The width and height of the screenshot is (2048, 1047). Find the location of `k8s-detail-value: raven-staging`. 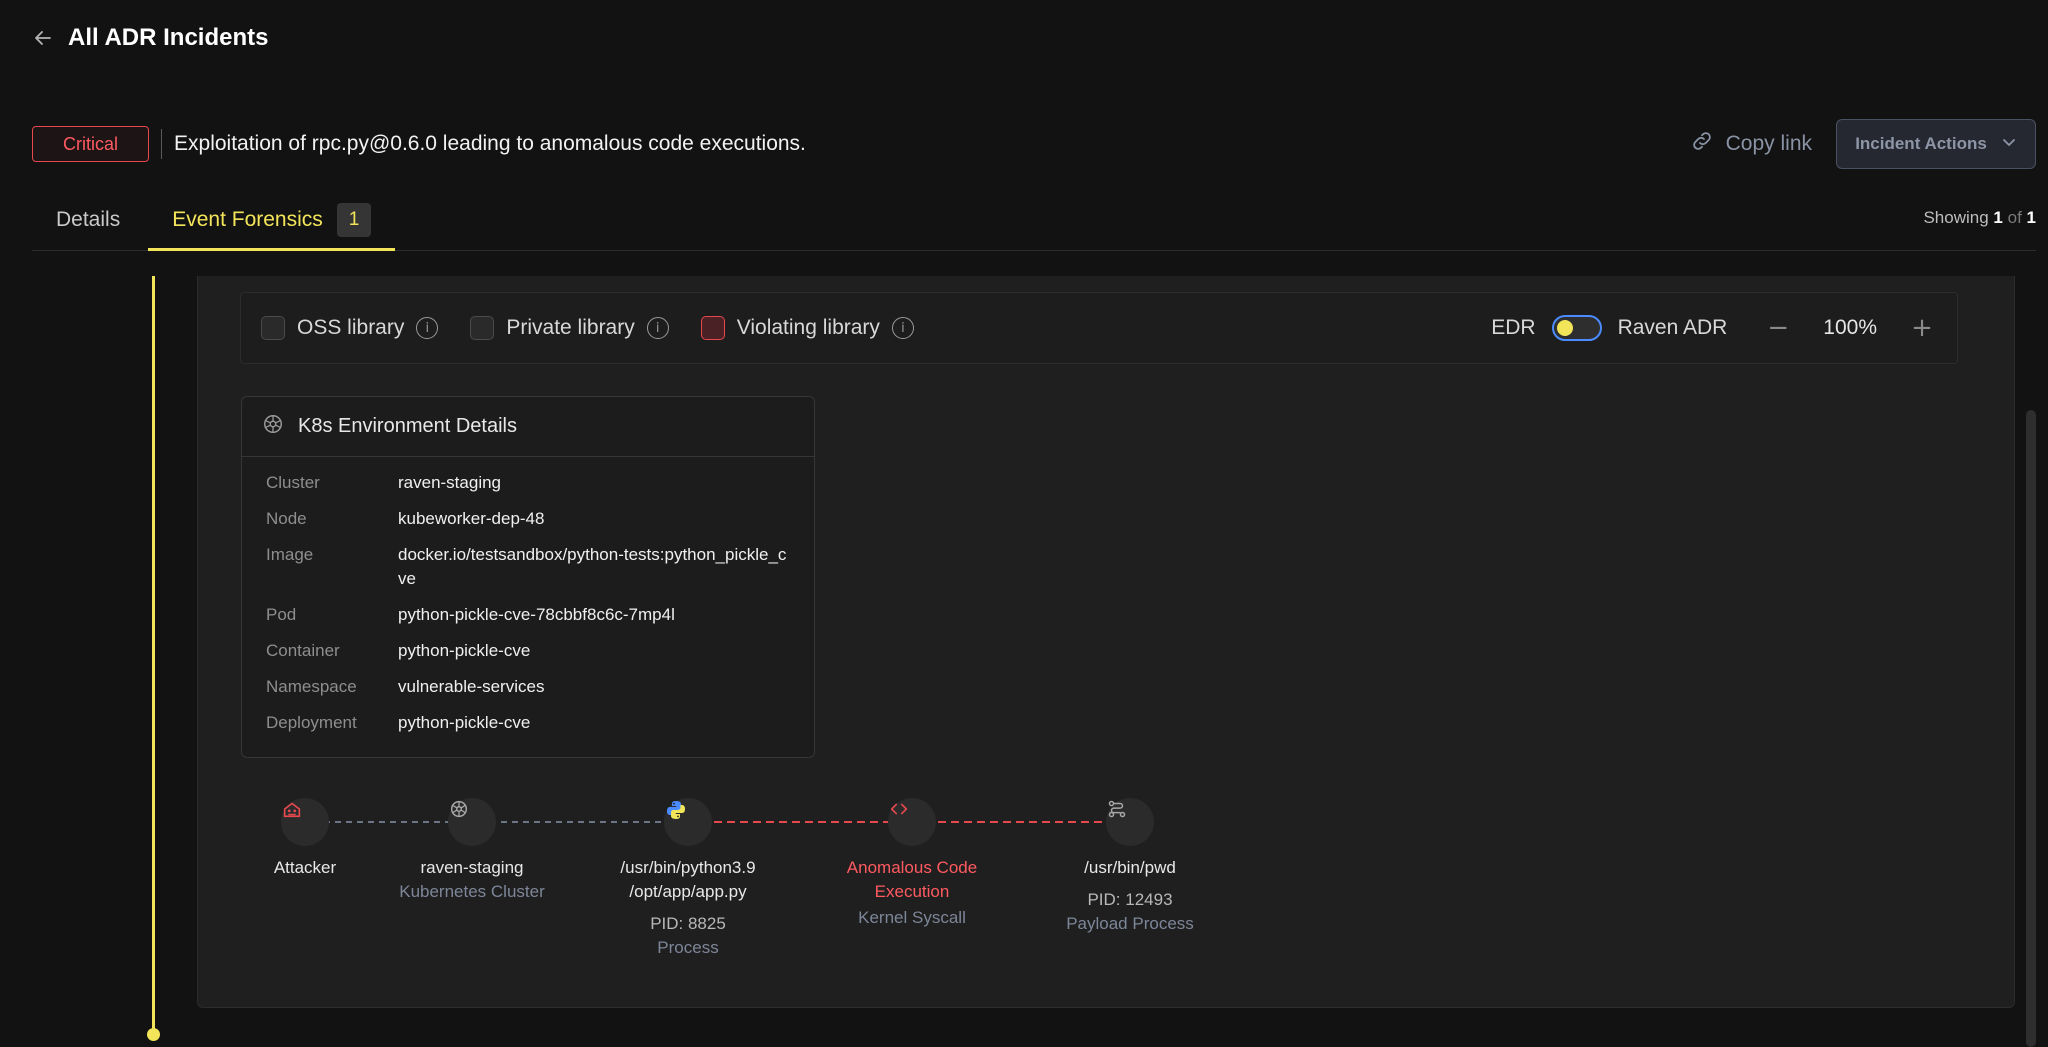

k8s-detail-value: raven-staging is located at coordinates (450, 482).